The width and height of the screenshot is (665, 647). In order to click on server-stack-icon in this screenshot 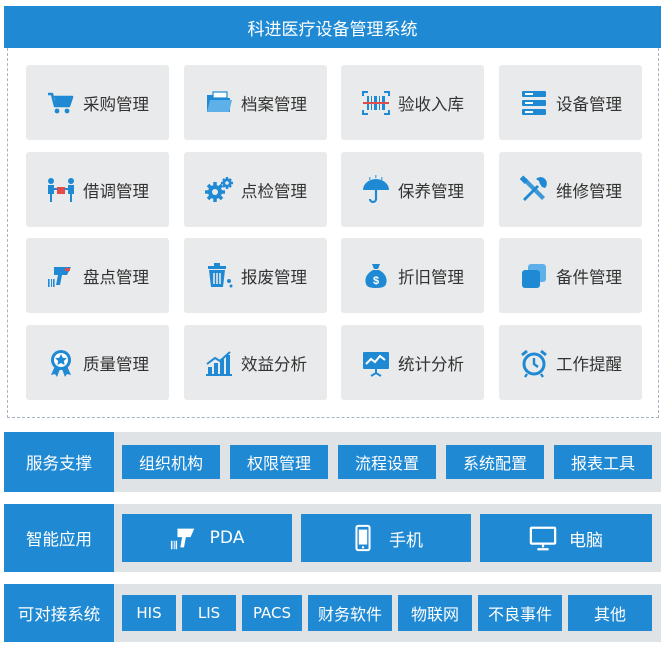, I will do `click(534, 103)`.